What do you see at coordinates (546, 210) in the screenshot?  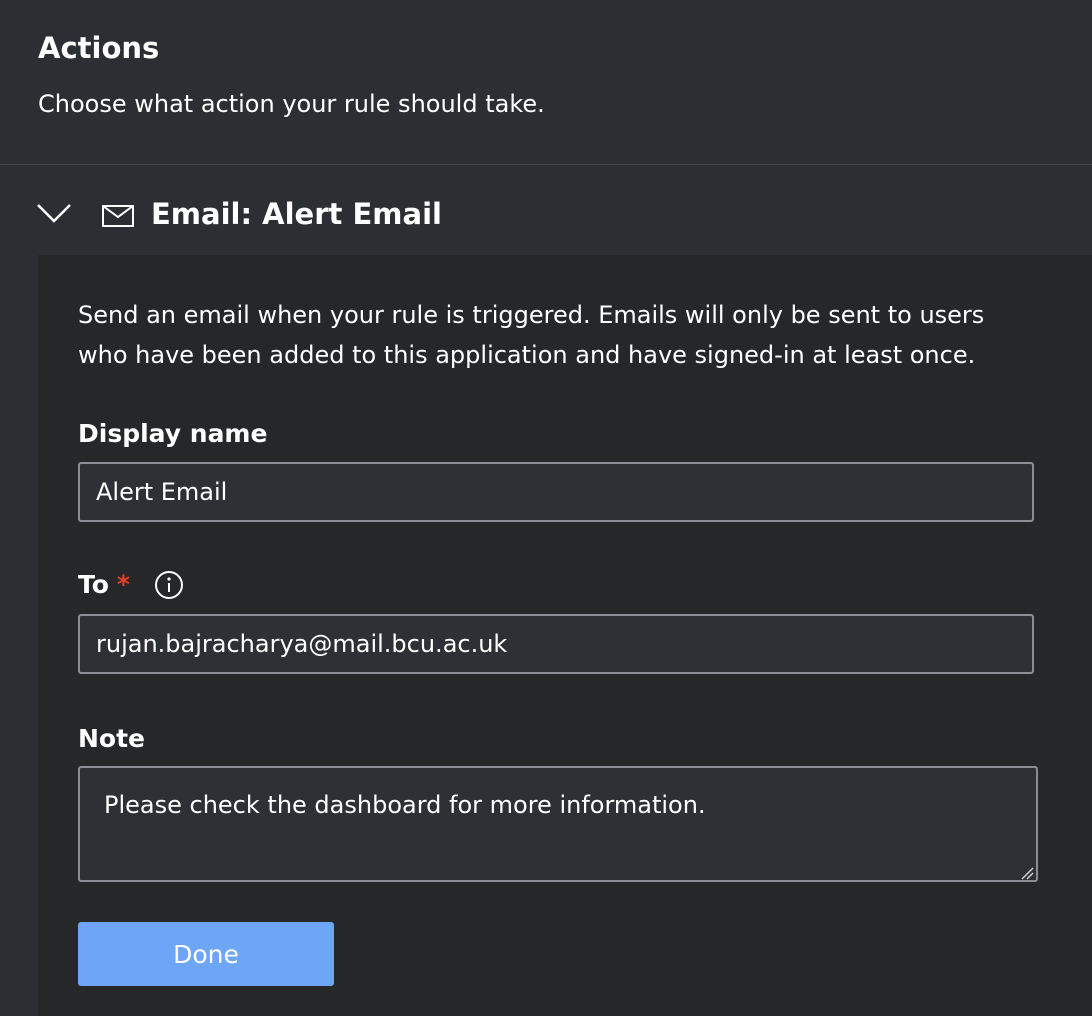 I see `email-action-row: Email: Alert Email` at bounding box center [546, 210].